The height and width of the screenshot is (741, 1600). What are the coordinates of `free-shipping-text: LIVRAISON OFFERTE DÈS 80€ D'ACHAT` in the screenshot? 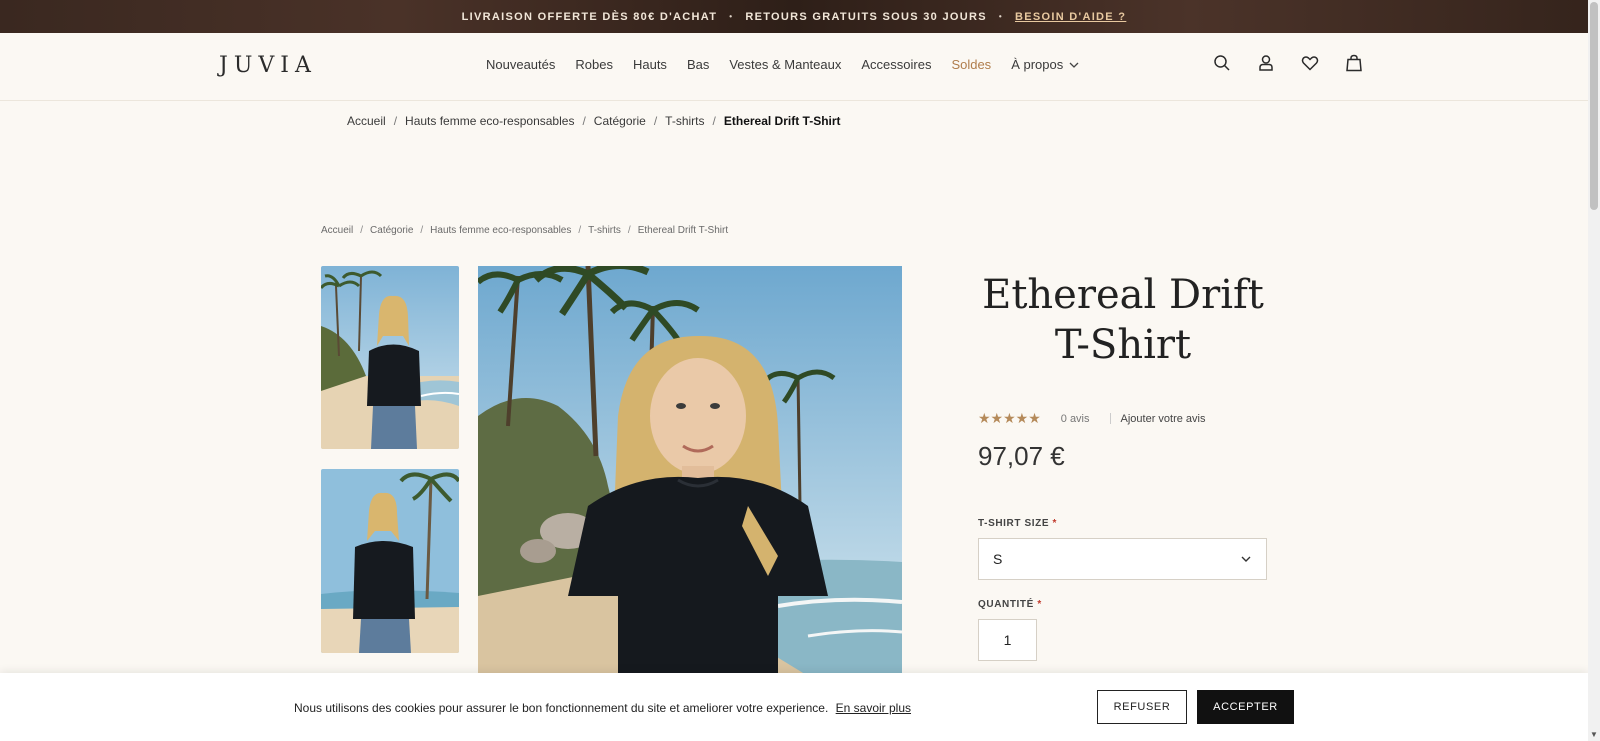 It's located at (589, 16).